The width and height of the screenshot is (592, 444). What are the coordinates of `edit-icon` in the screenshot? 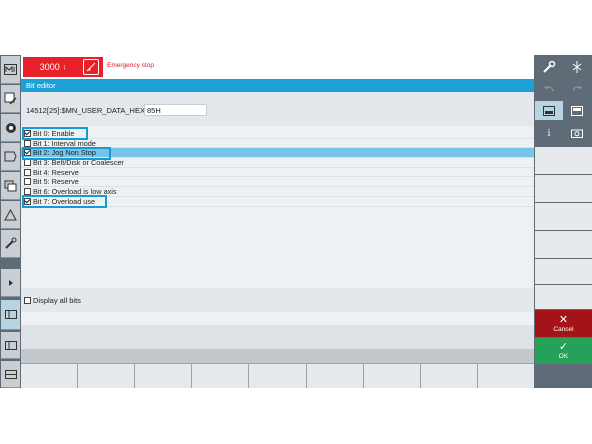 It's located at (10, 98).